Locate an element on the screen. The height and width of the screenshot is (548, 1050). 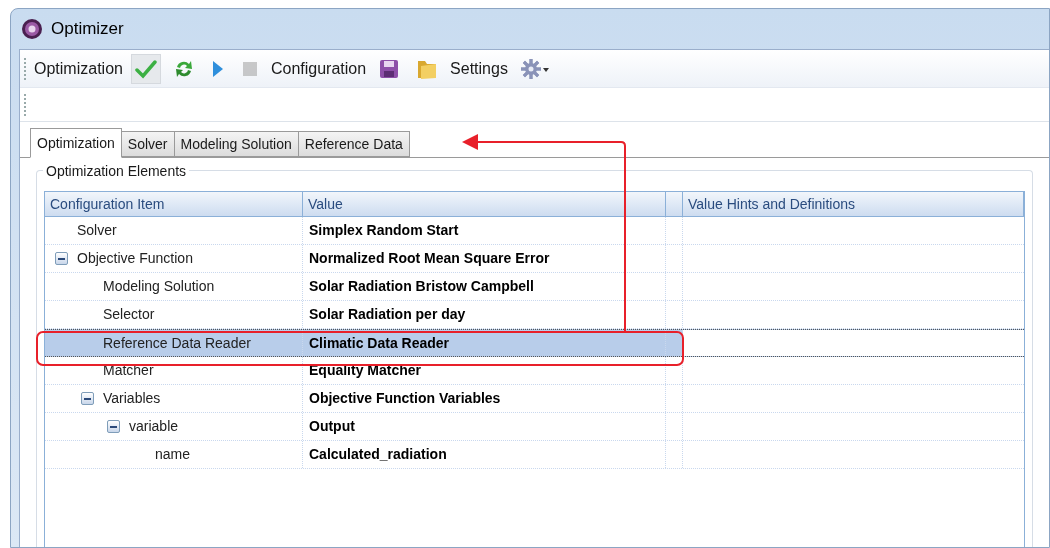
toolbar-label: Configuration is located at coordinates (318, 68).